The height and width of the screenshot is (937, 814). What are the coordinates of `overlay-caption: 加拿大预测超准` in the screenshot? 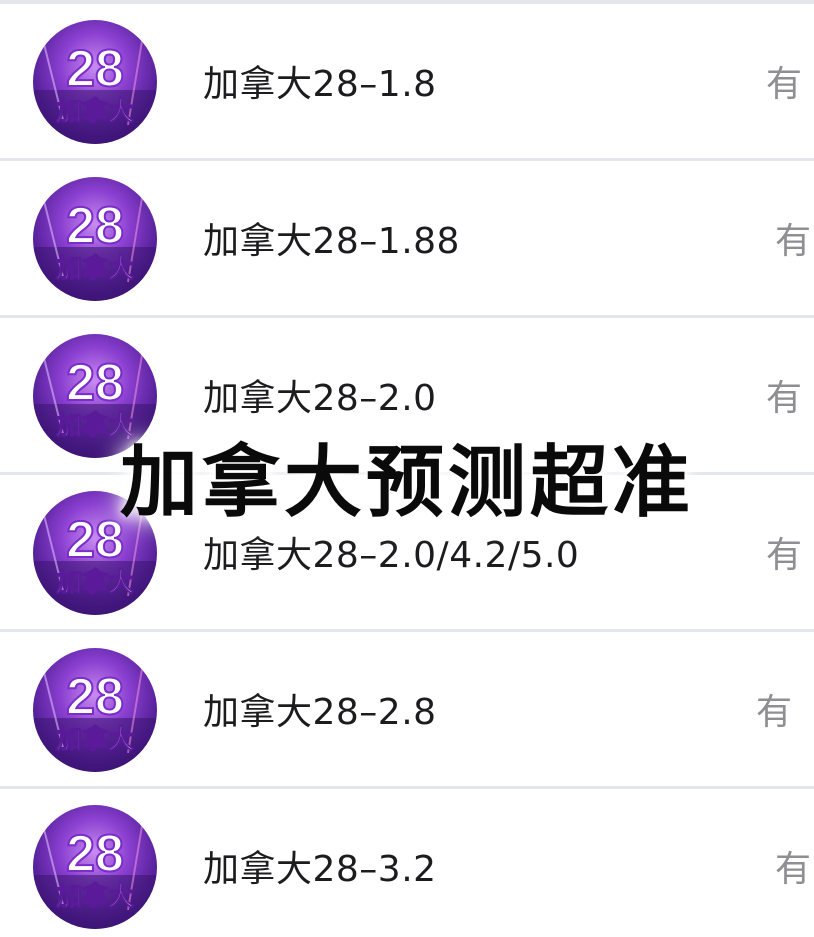 It's located at (406, 483).